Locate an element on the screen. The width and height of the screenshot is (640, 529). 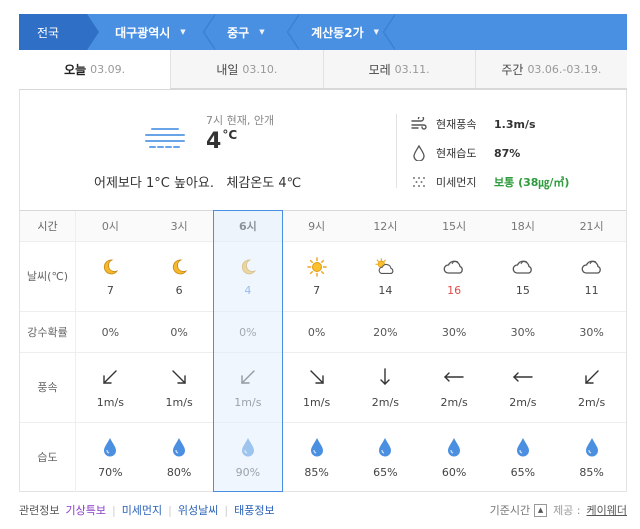
time-cell: 3시 is located at coordinates (179, 226).